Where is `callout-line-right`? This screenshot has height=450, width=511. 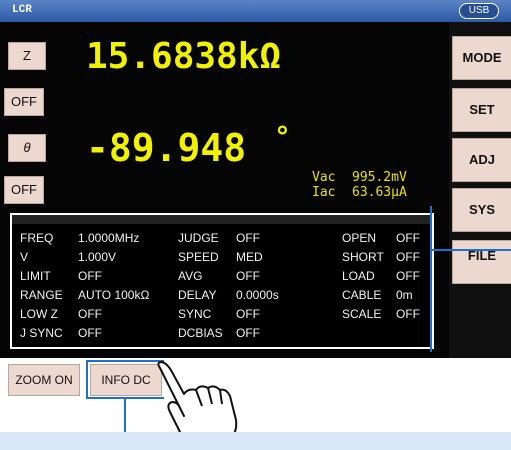
callout-line-right is located at coordinates (471, 250).